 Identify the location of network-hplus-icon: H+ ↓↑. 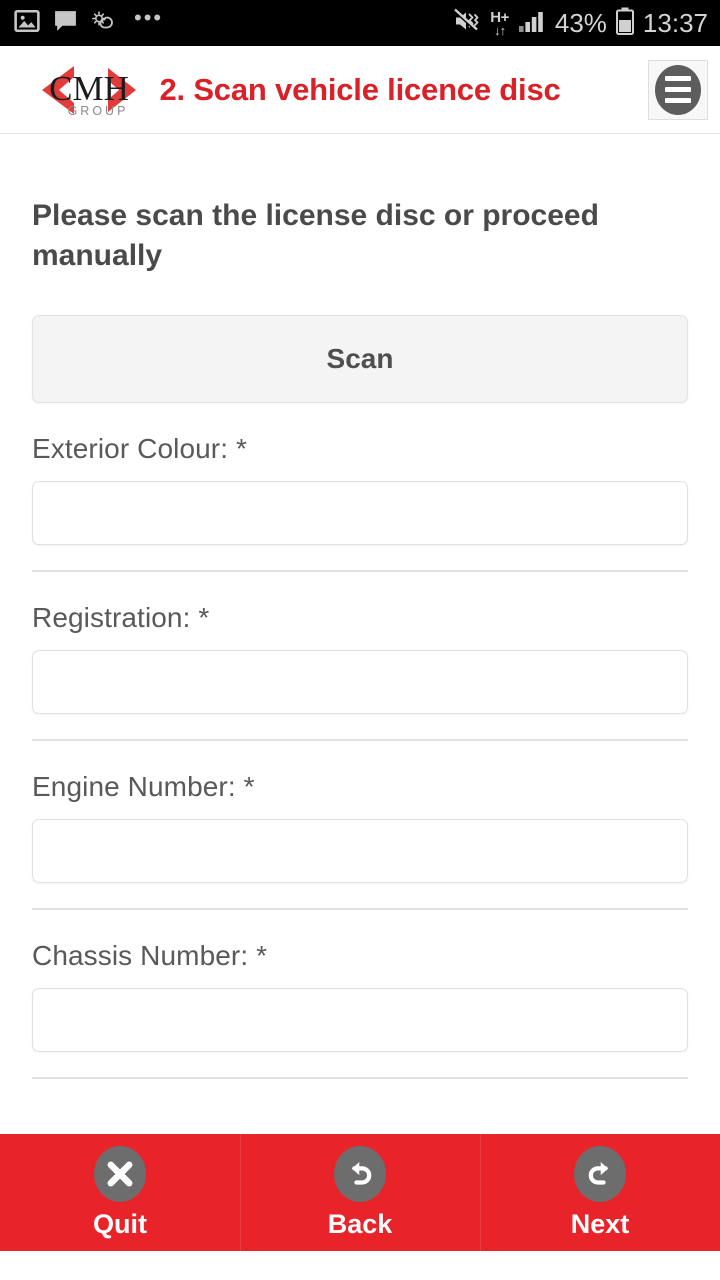
(499, 23).